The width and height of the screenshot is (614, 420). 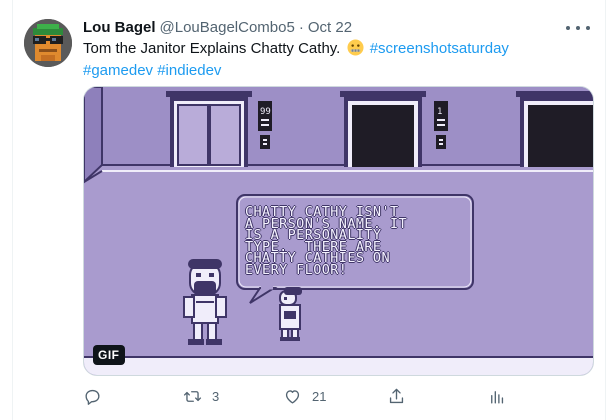 What do you see at coordinates (212, 48) in the screenshot?
I see `tweet-text-main: Tom the Janitor Explains Chatty Cathy.` at bounding box center [212, 48].